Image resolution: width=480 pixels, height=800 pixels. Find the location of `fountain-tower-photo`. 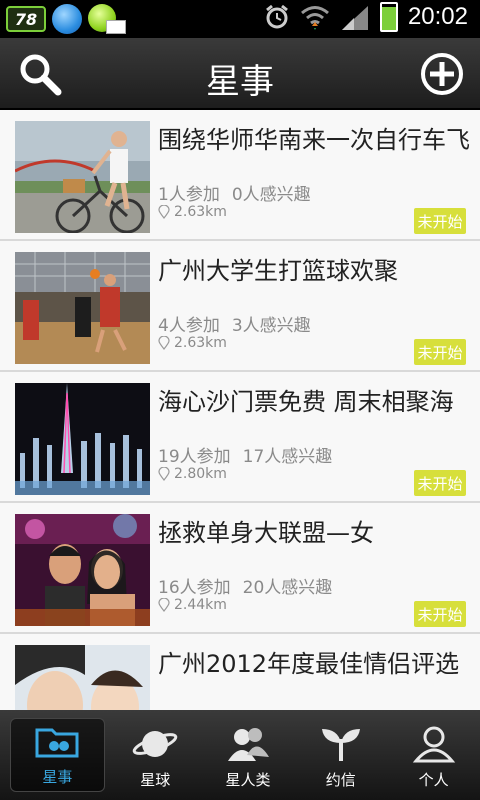

fountain-tower-photo is located at coordinates (82, 439).